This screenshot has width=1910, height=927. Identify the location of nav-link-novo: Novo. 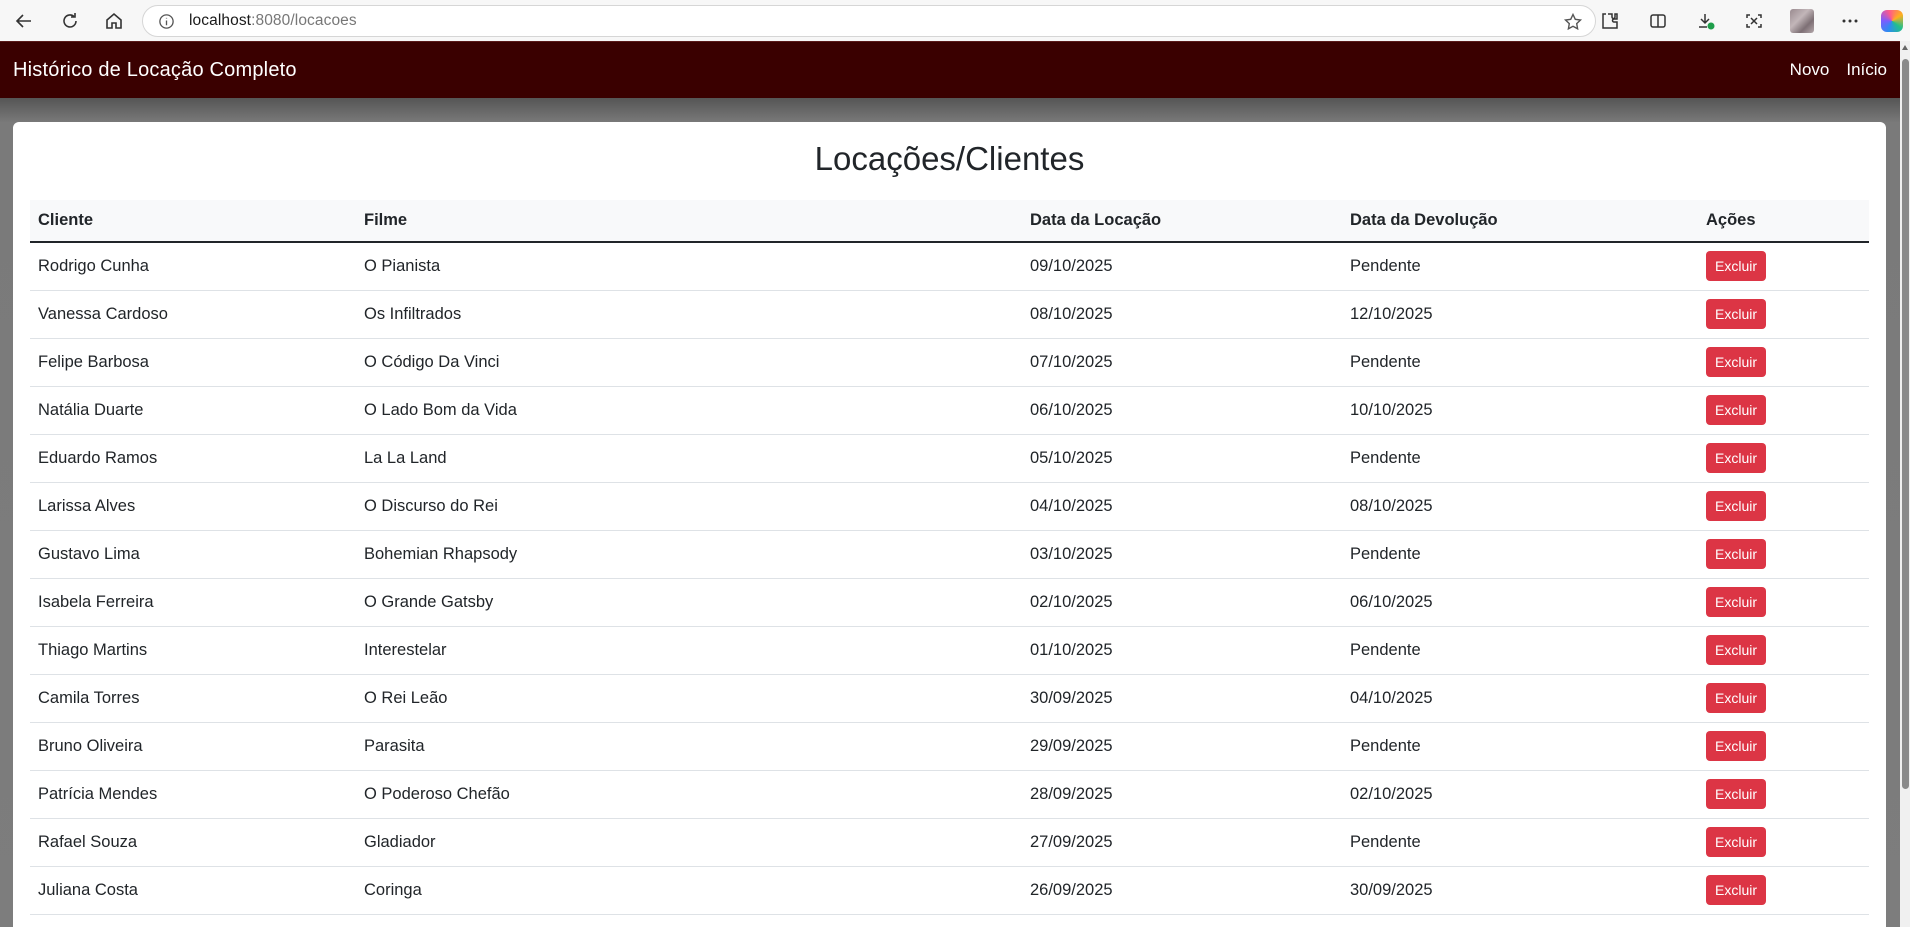
(1810, 70).